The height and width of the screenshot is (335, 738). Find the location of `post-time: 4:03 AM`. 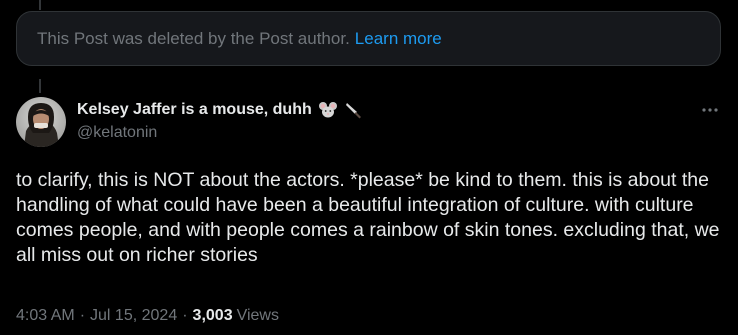

post-time: 4:03 AM is located at coordinates (45, 316).